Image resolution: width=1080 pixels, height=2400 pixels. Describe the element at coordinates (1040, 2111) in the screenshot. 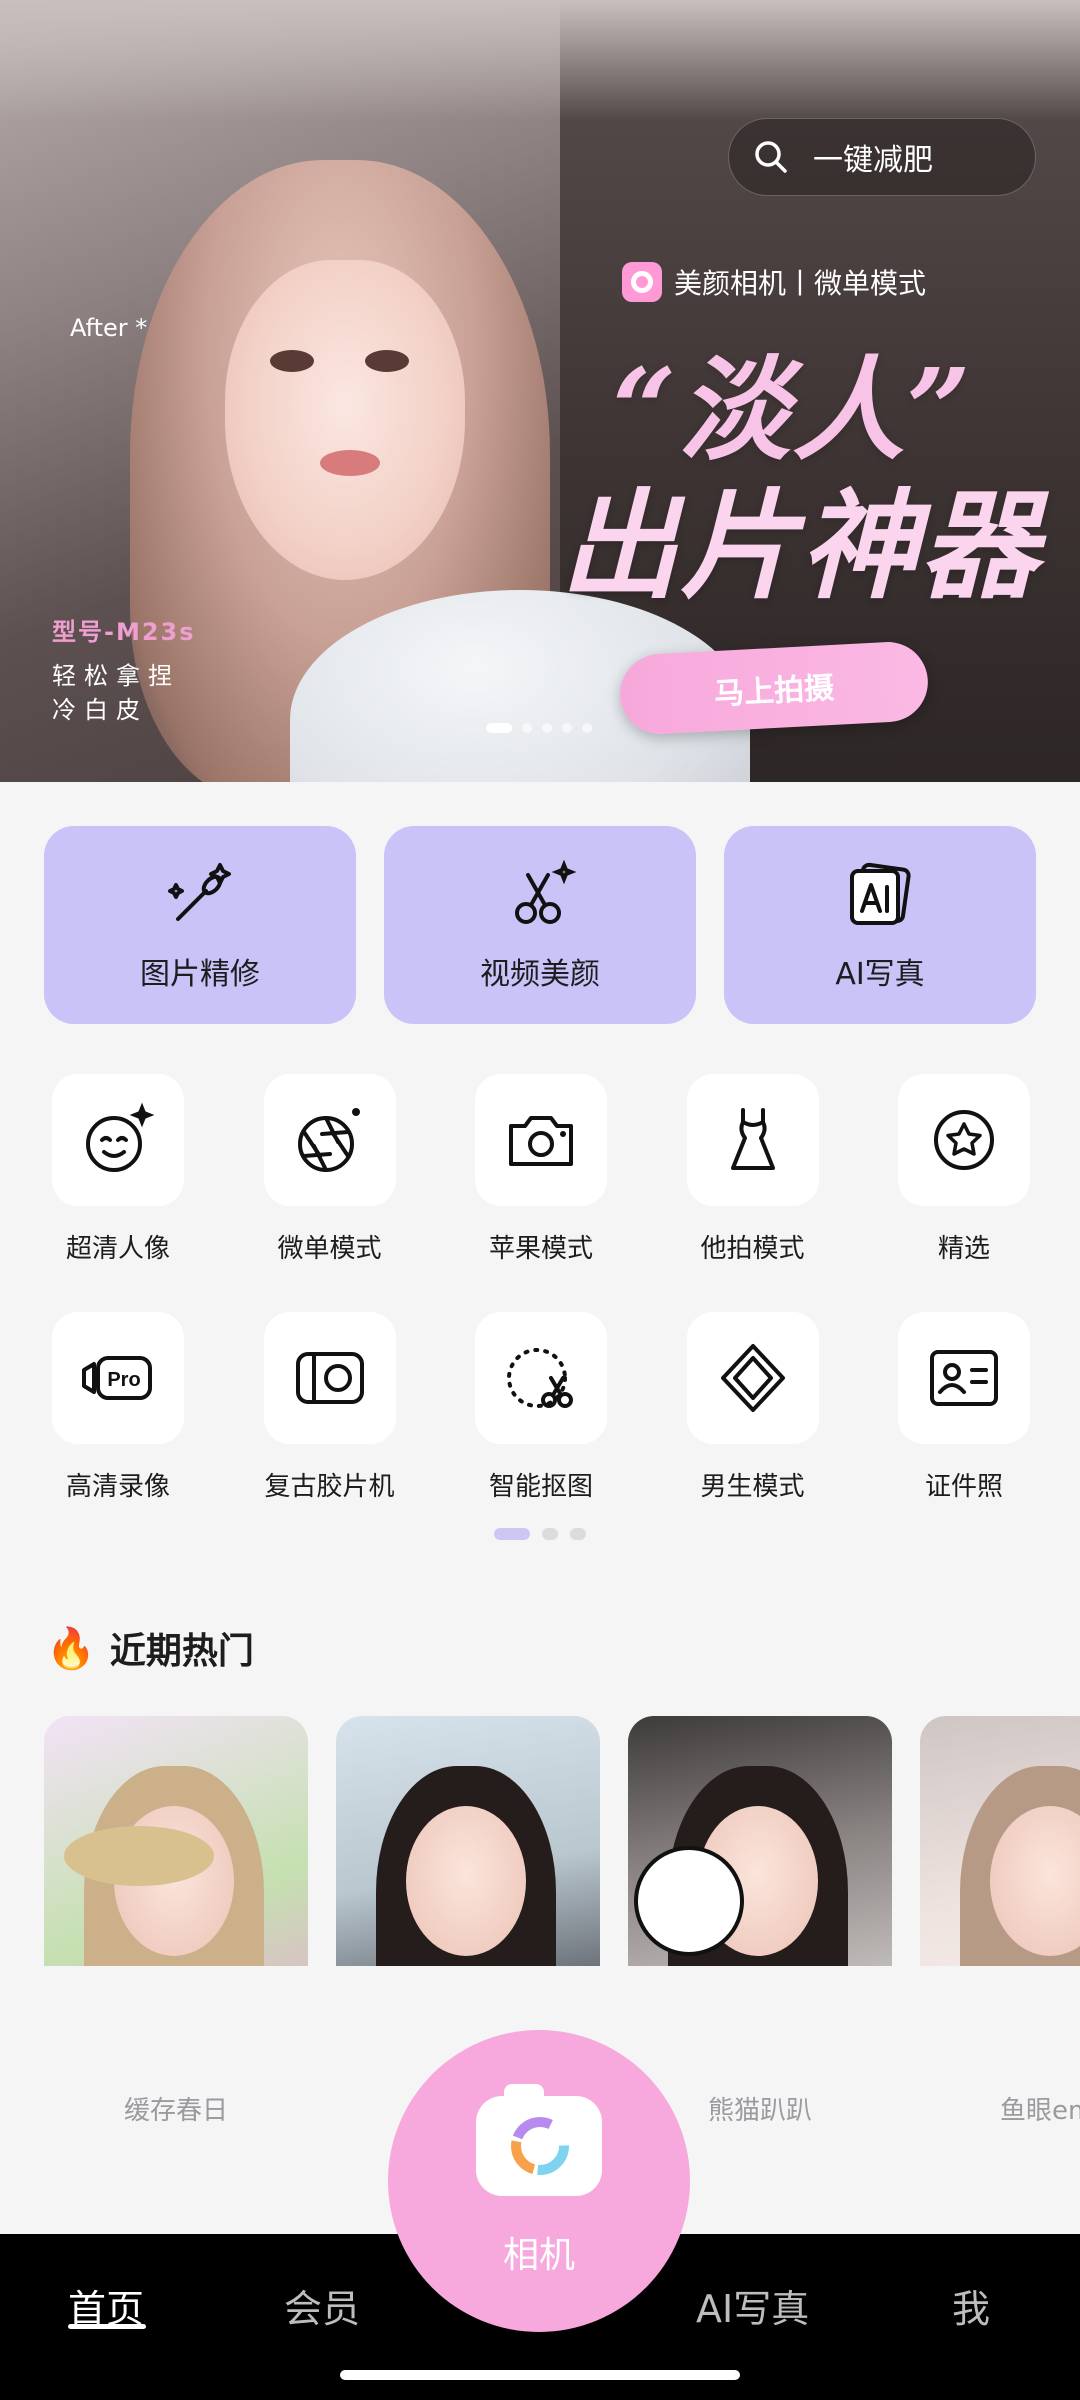

I see `hot-card-label: 鱼眼em` at that location.